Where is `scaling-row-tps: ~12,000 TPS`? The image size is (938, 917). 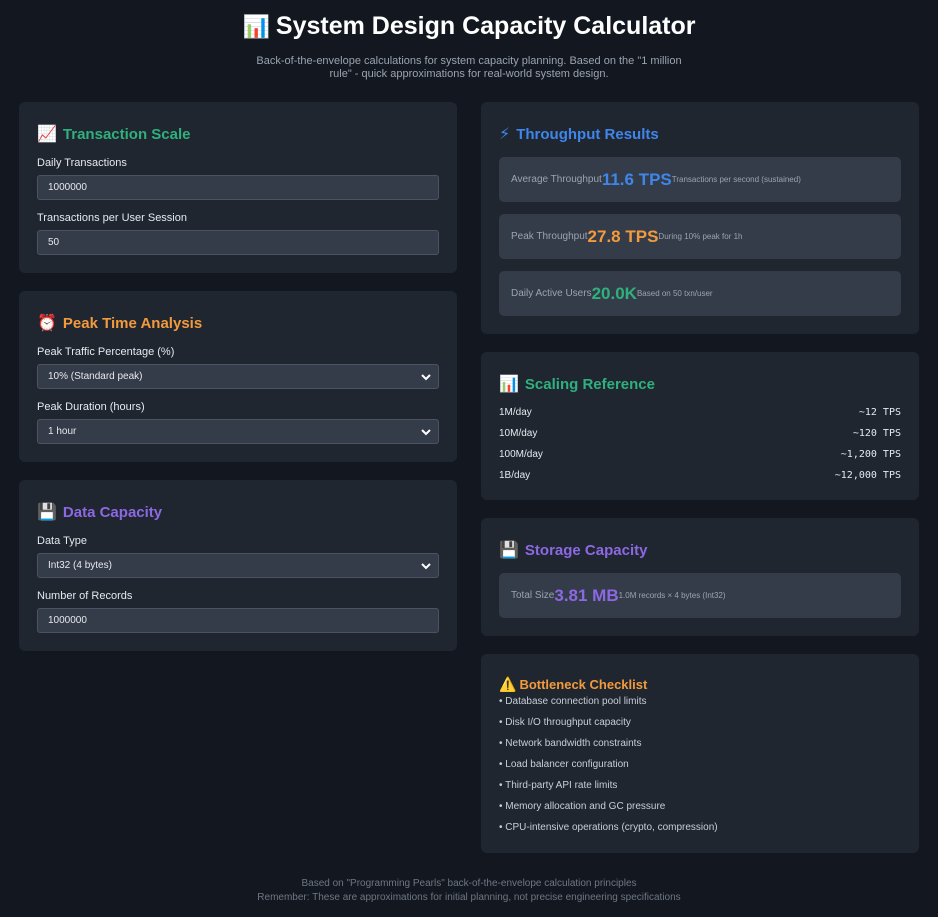
scaling-row-tps: ~12,000 TPS is located at coordinates (867, 475).